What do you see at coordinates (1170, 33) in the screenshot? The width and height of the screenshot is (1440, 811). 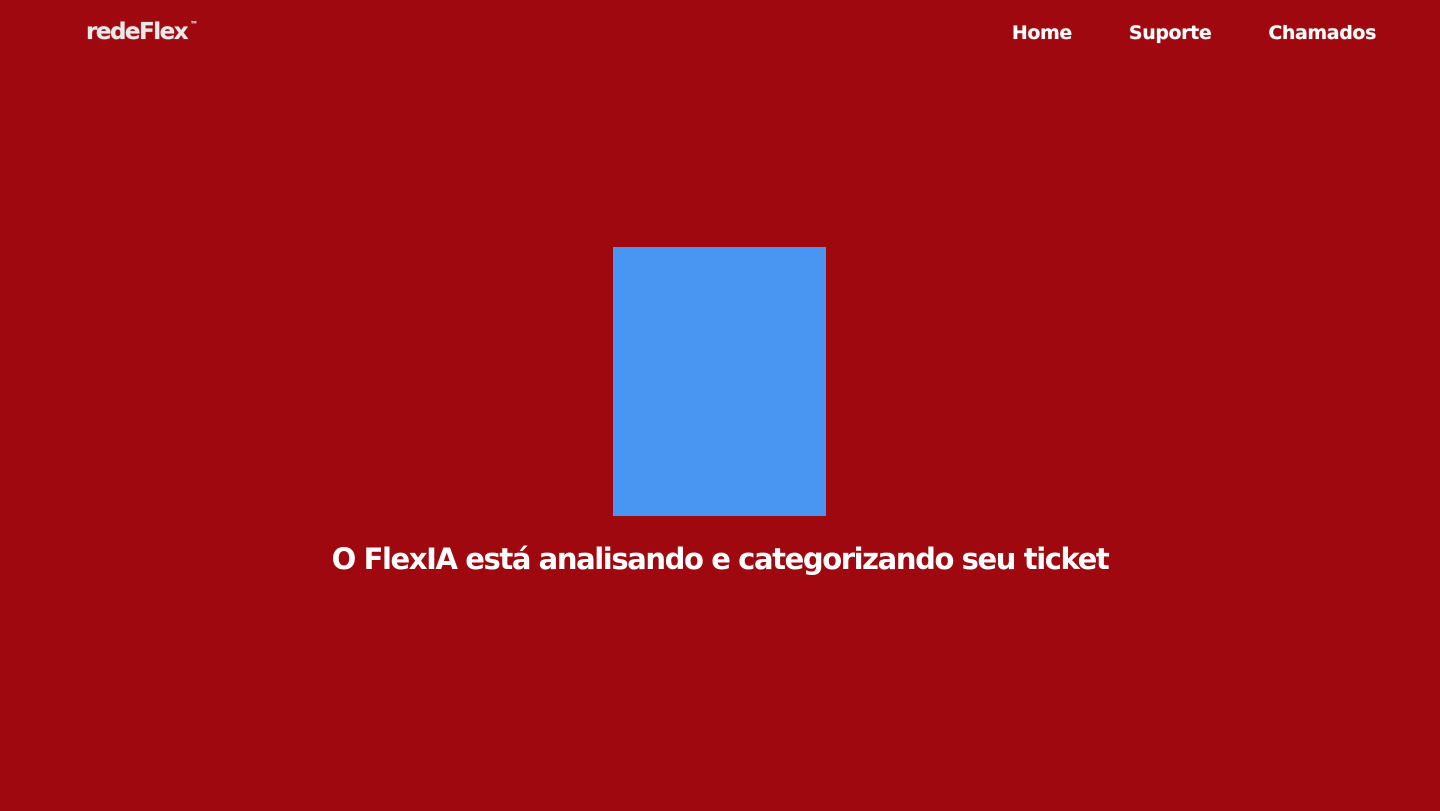 I see `nav-link-suporte: Suporte` at bounding box center [1170, 33].